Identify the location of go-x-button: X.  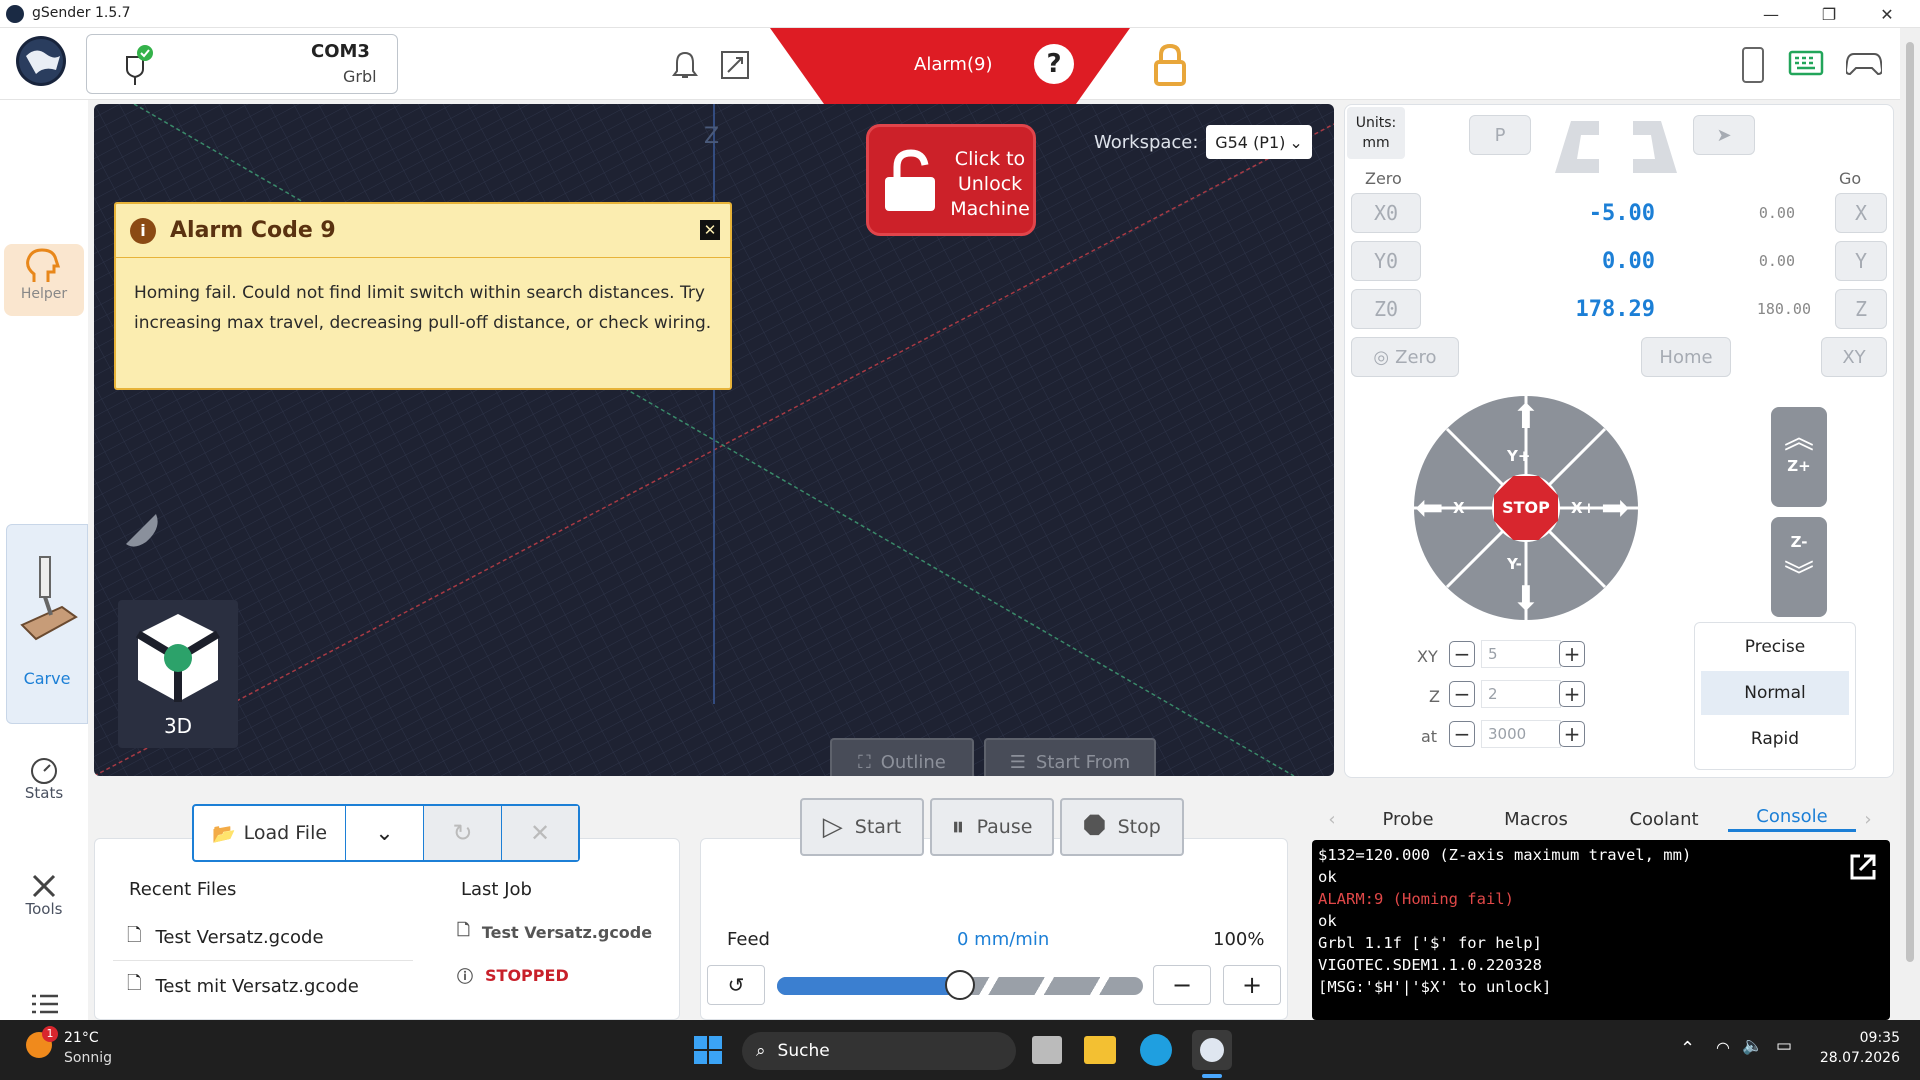
(1861, 213).